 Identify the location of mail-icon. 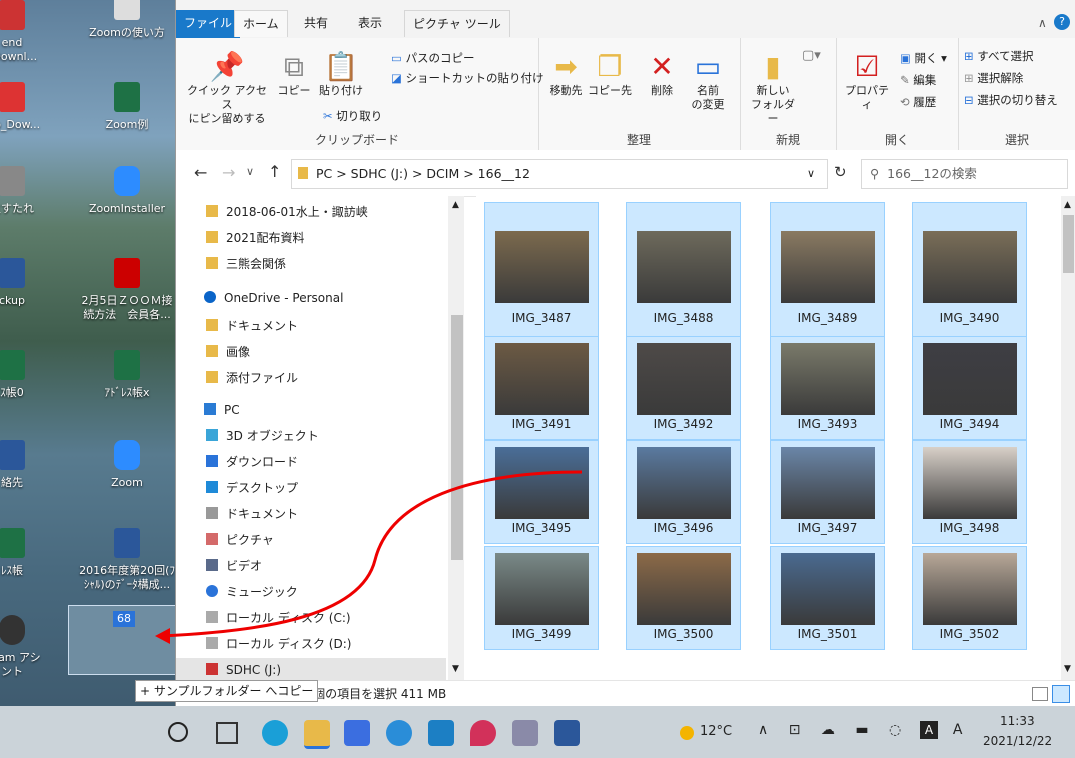
(357, 733).